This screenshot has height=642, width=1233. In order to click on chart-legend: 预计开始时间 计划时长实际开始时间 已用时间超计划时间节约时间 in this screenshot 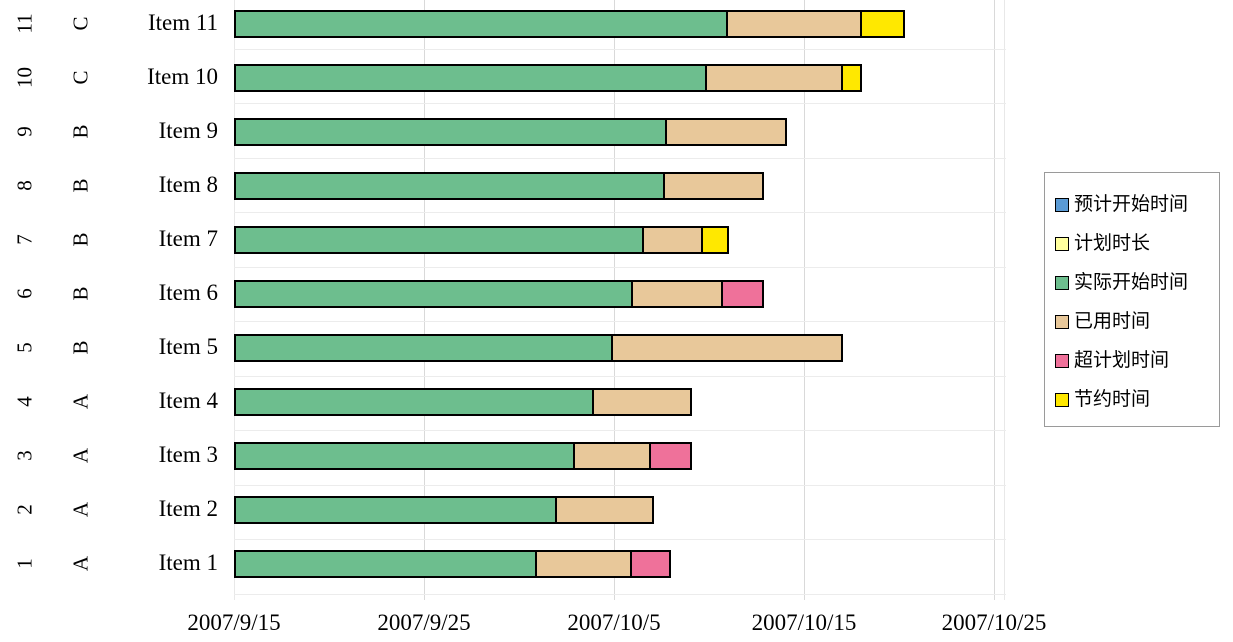, I will do `click(1132, 299)`.